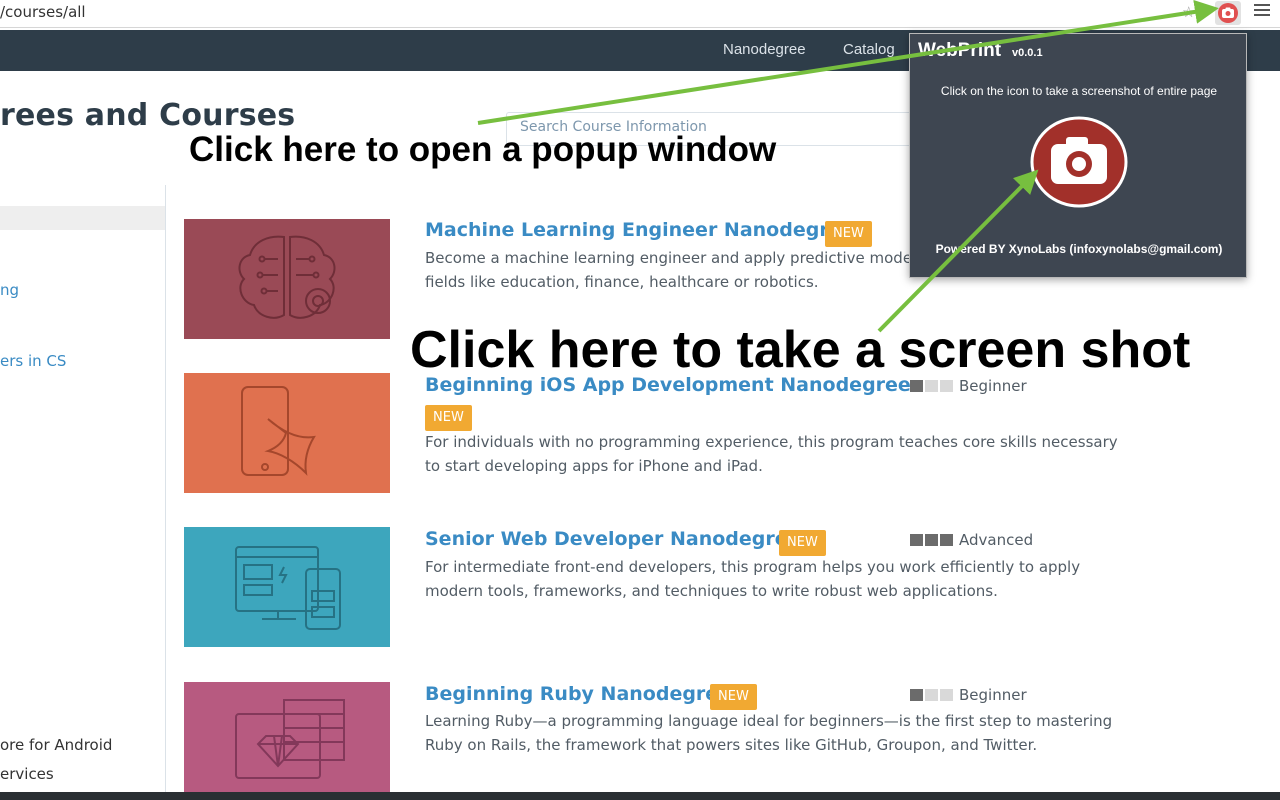  I want to click on course-title-link: Beginning Ruby Nanodegree, so click(578, 694).